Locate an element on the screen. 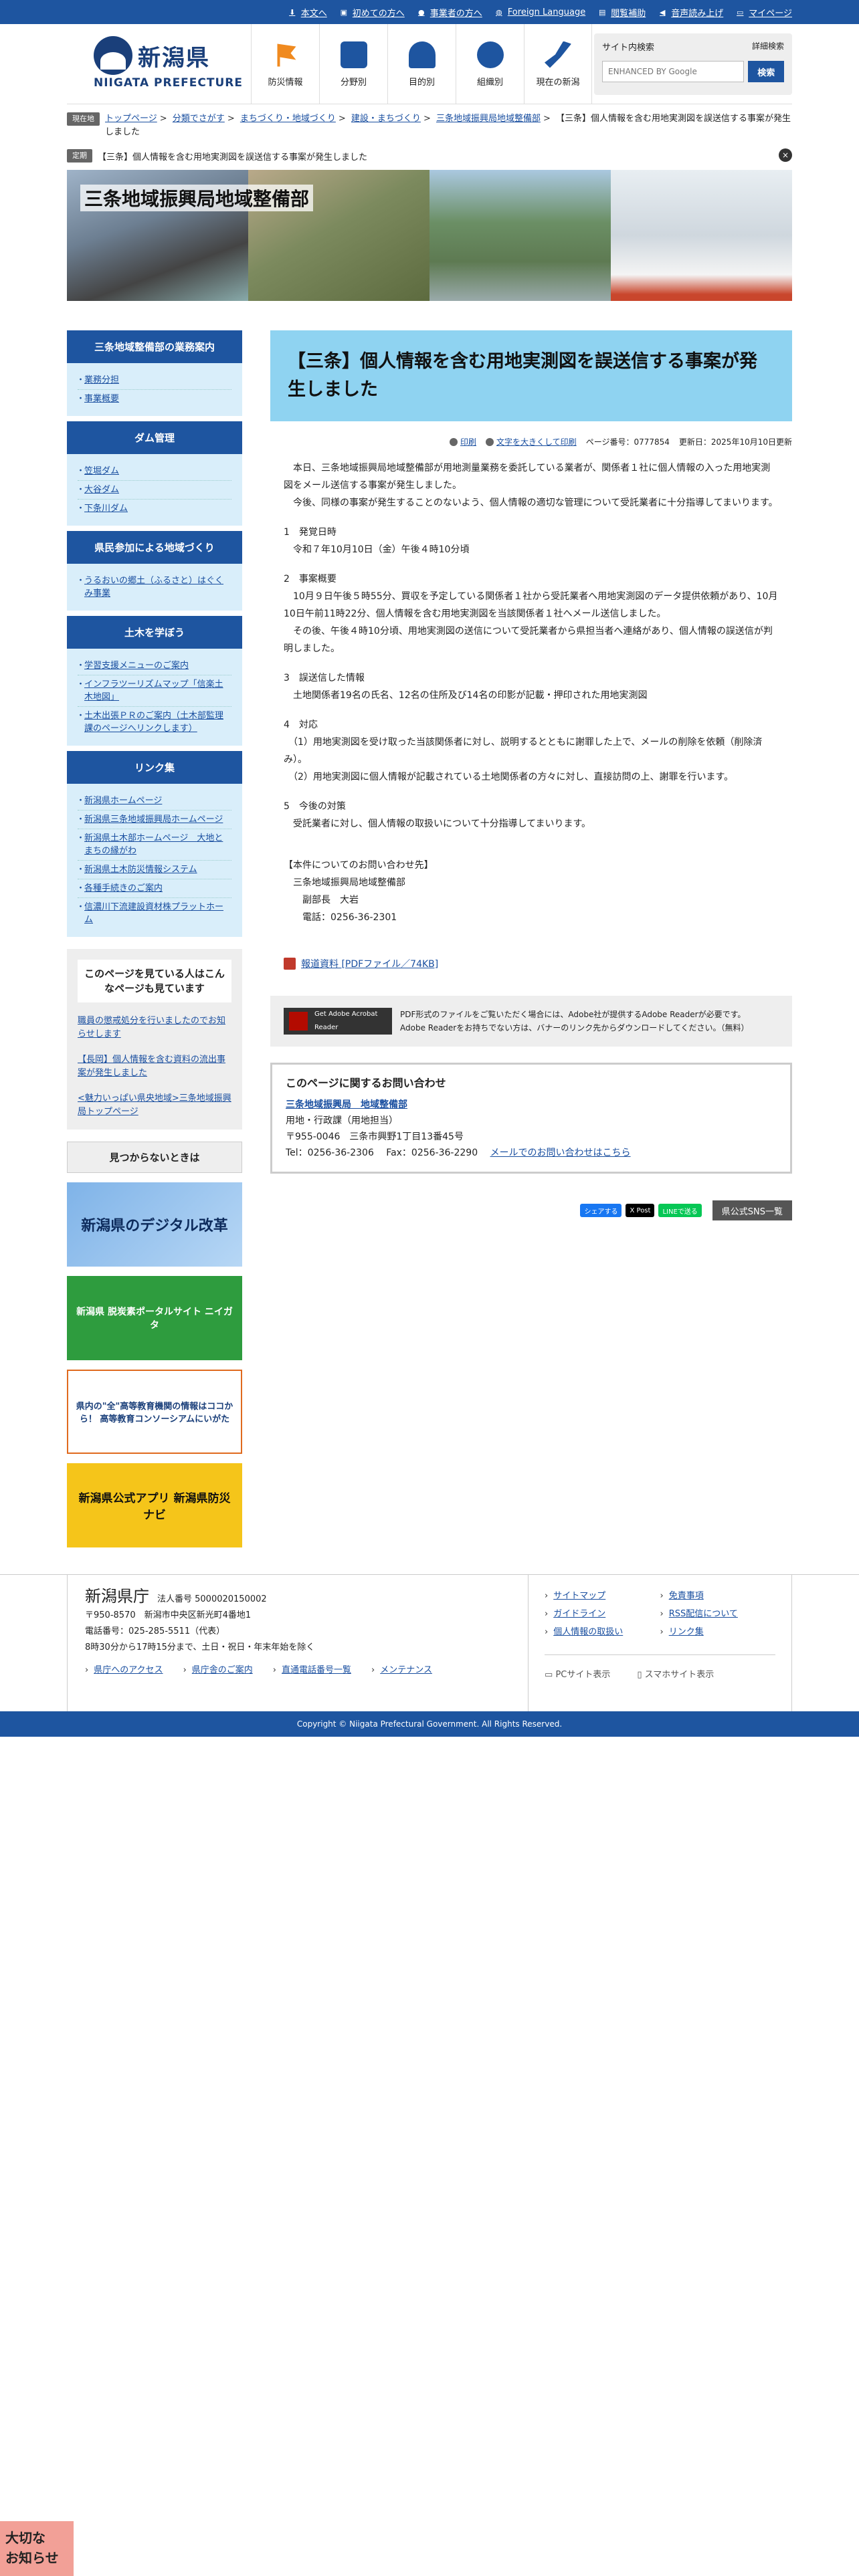  global-nav: 防災情報 分野別 目的別 組織別 現在の新潟 is located at coordinates (422, 64).